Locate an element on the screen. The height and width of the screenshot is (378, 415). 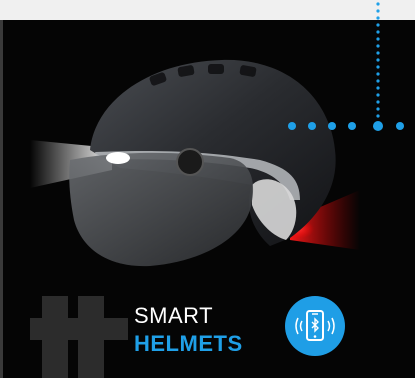
bluetooth-phone-icon is located at coordinates (315, 325).